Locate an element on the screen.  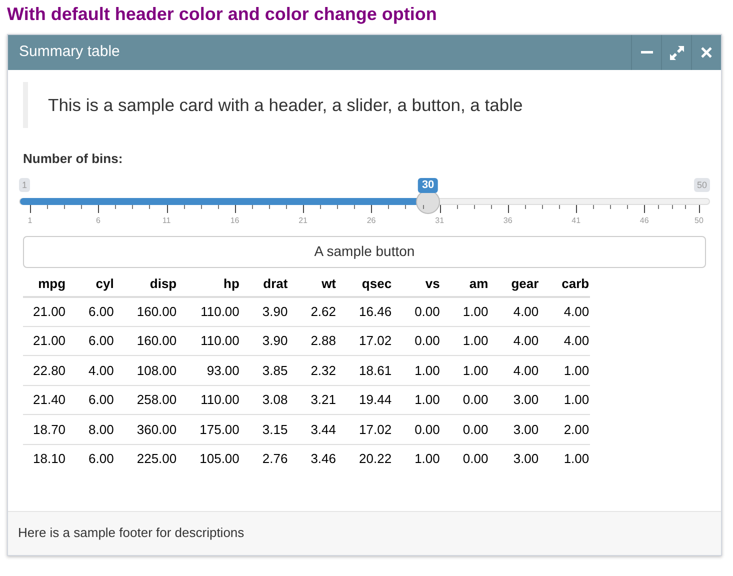
tick-label: 26 is located at coordinates (371, 220).